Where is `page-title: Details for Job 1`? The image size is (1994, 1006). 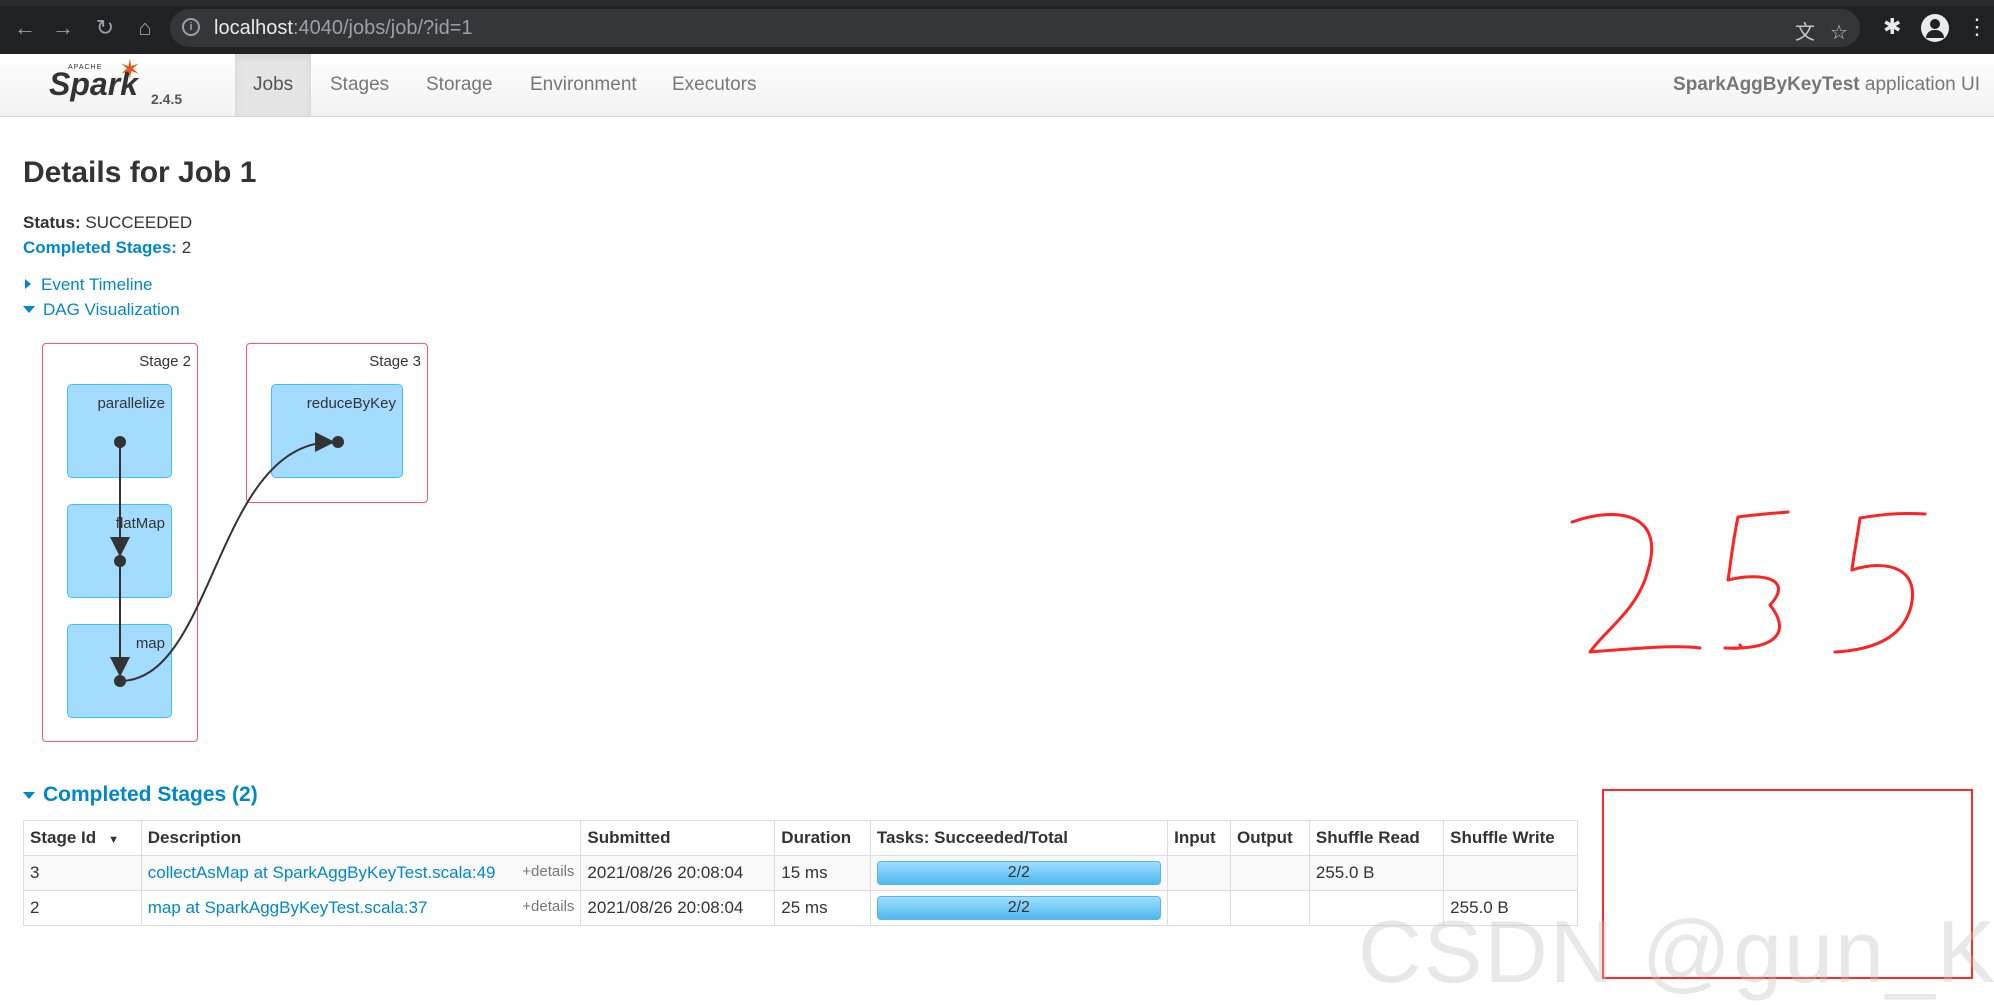 page-title: Details for Job 1 is located at coordinates (140, 172).